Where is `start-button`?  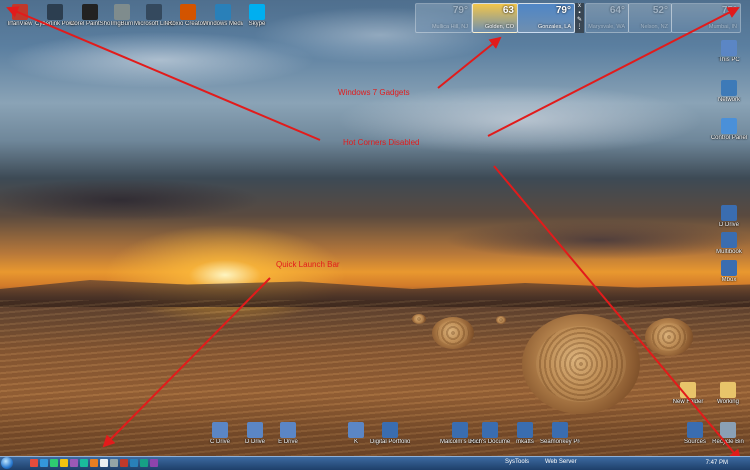
start-button is located at coordinates (7, 463).